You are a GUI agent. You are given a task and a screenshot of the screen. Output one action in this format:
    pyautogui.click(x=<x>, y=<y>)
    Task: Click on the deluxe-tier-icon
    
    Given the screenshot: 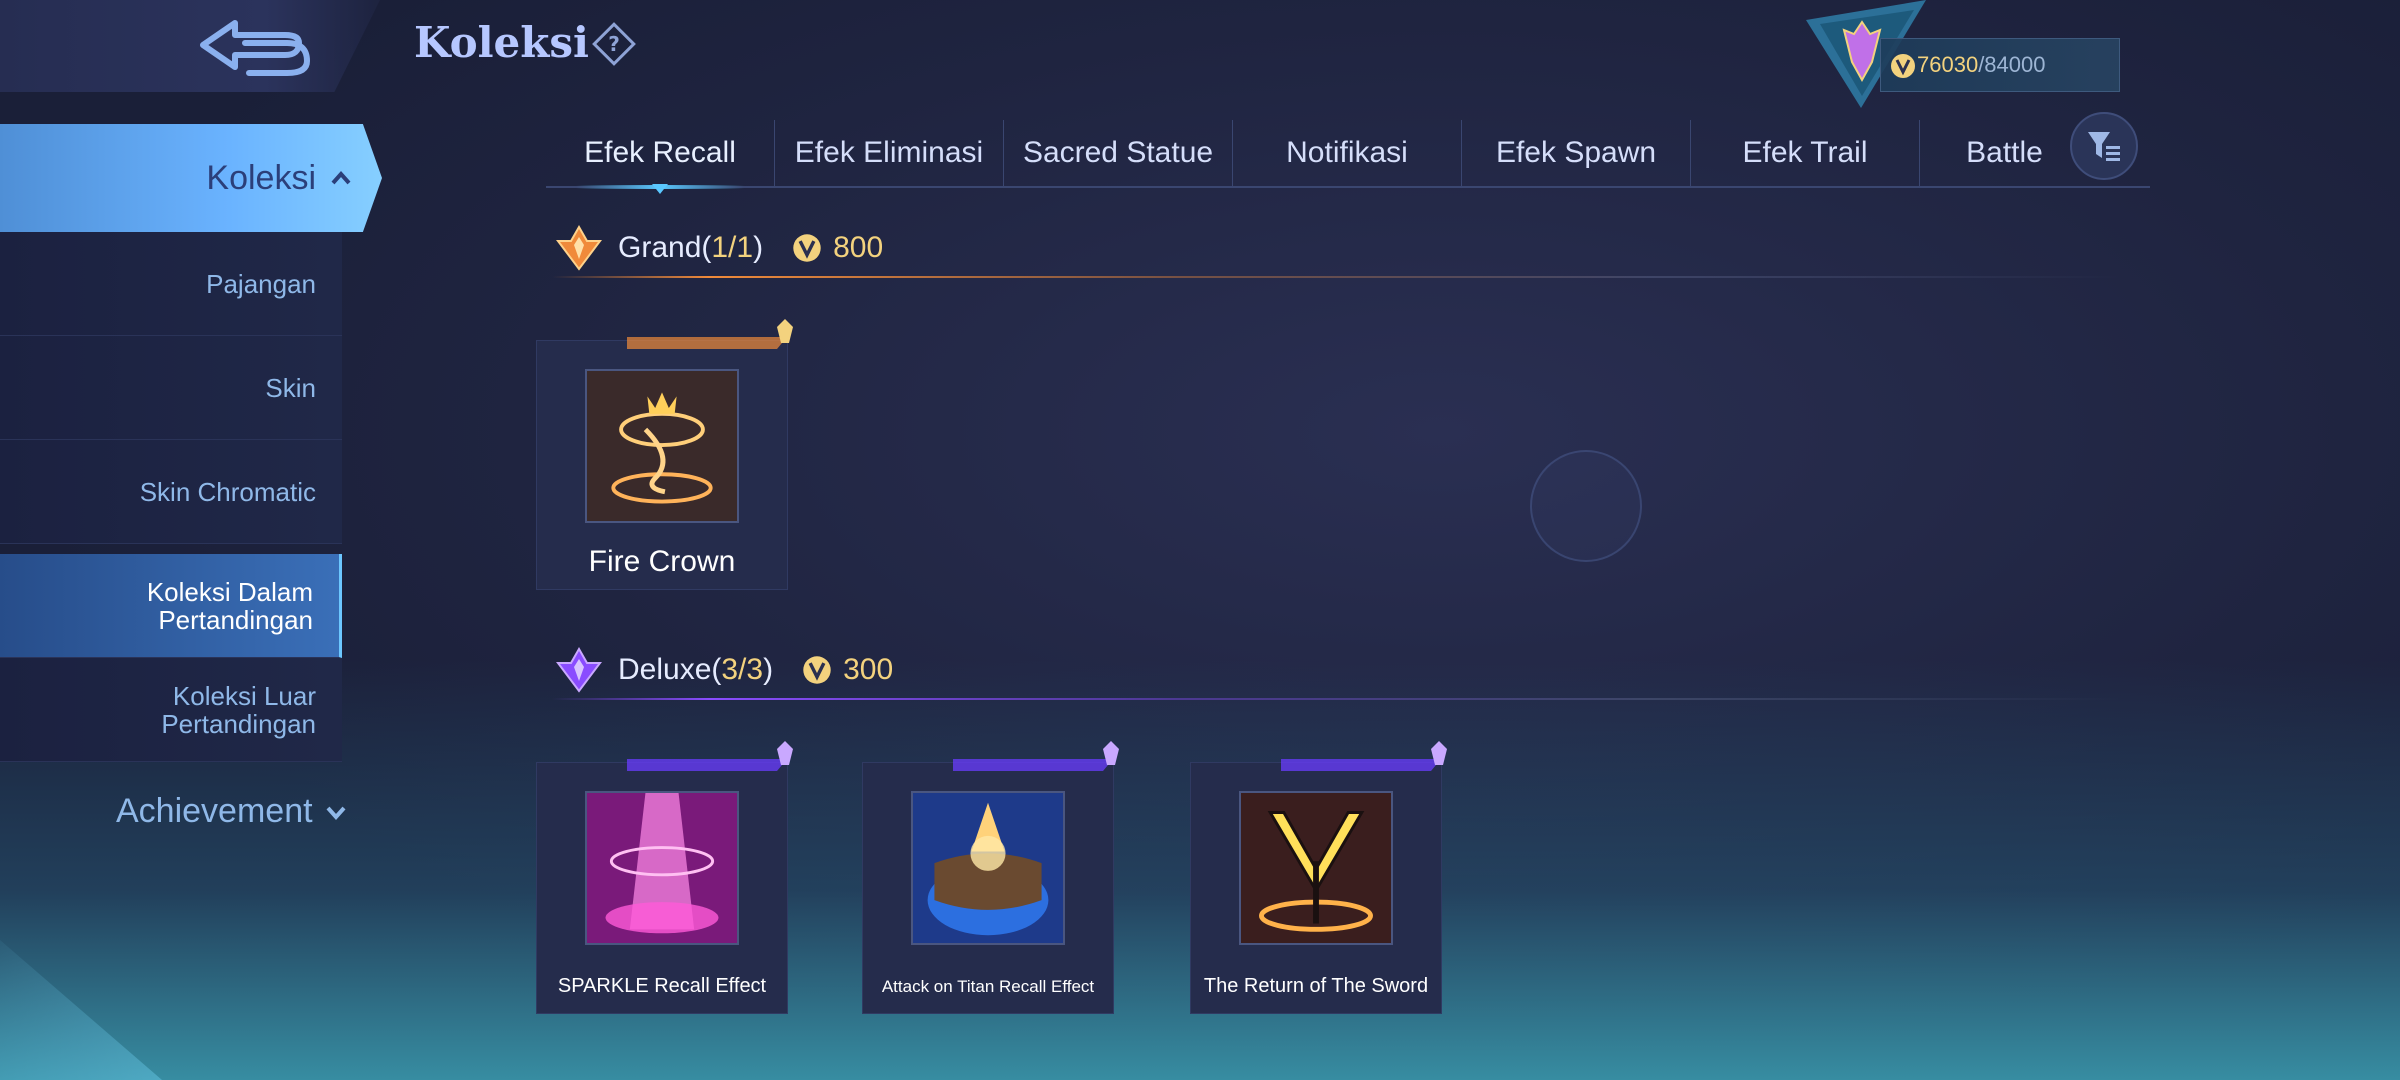 What is the action you would take?
    pyautogui.click(x=579, y=669)
    